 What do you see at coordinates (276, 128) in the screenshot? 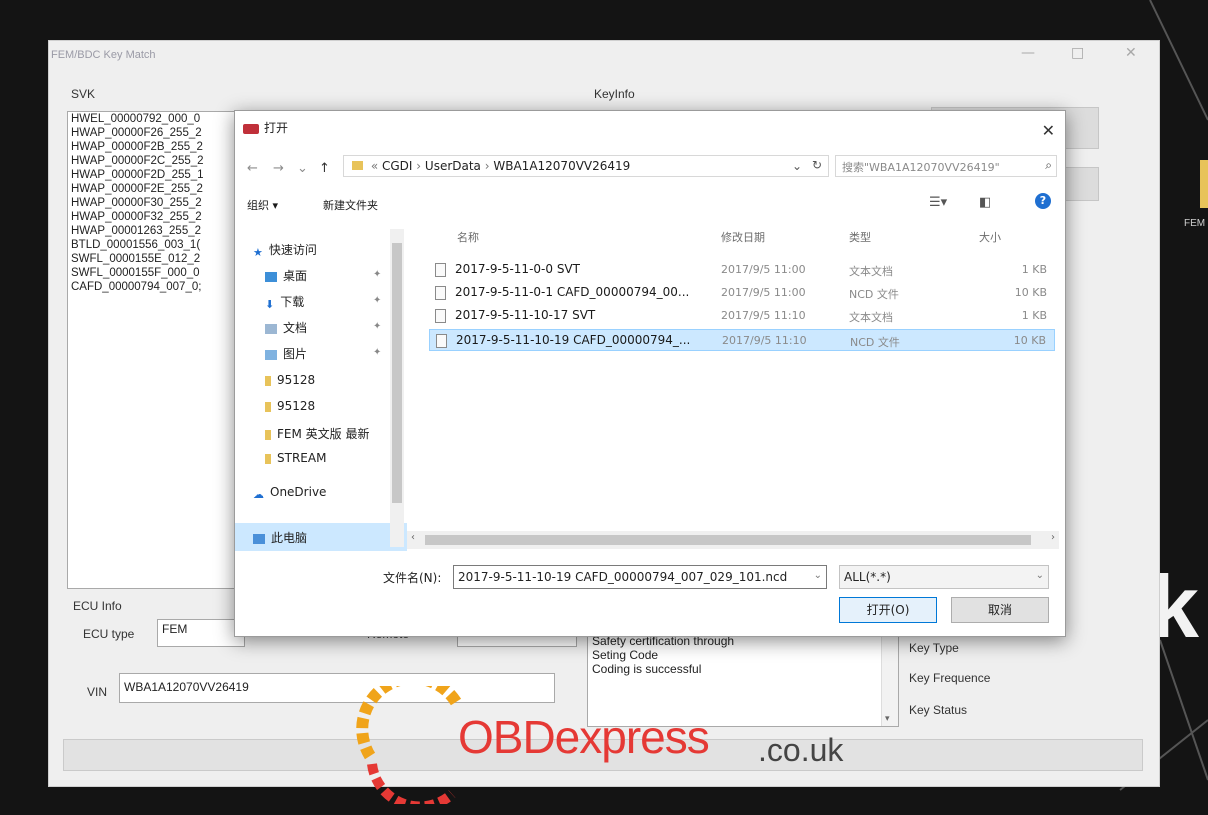
I see `dialog-title-text: 打开` at bounding box center [276, 128].